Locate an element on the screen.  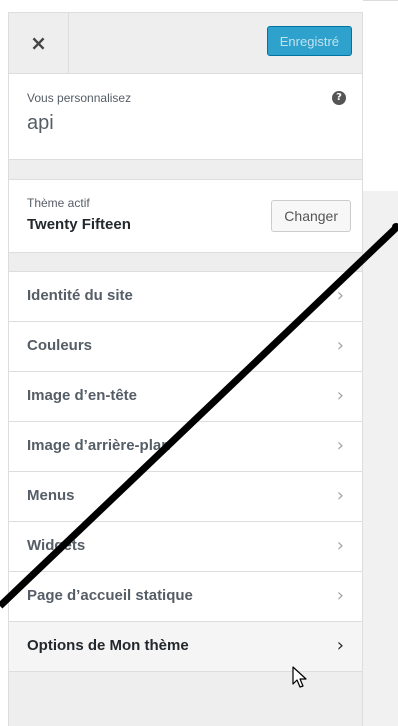
close-button: × is located at coordinates (39, 43).